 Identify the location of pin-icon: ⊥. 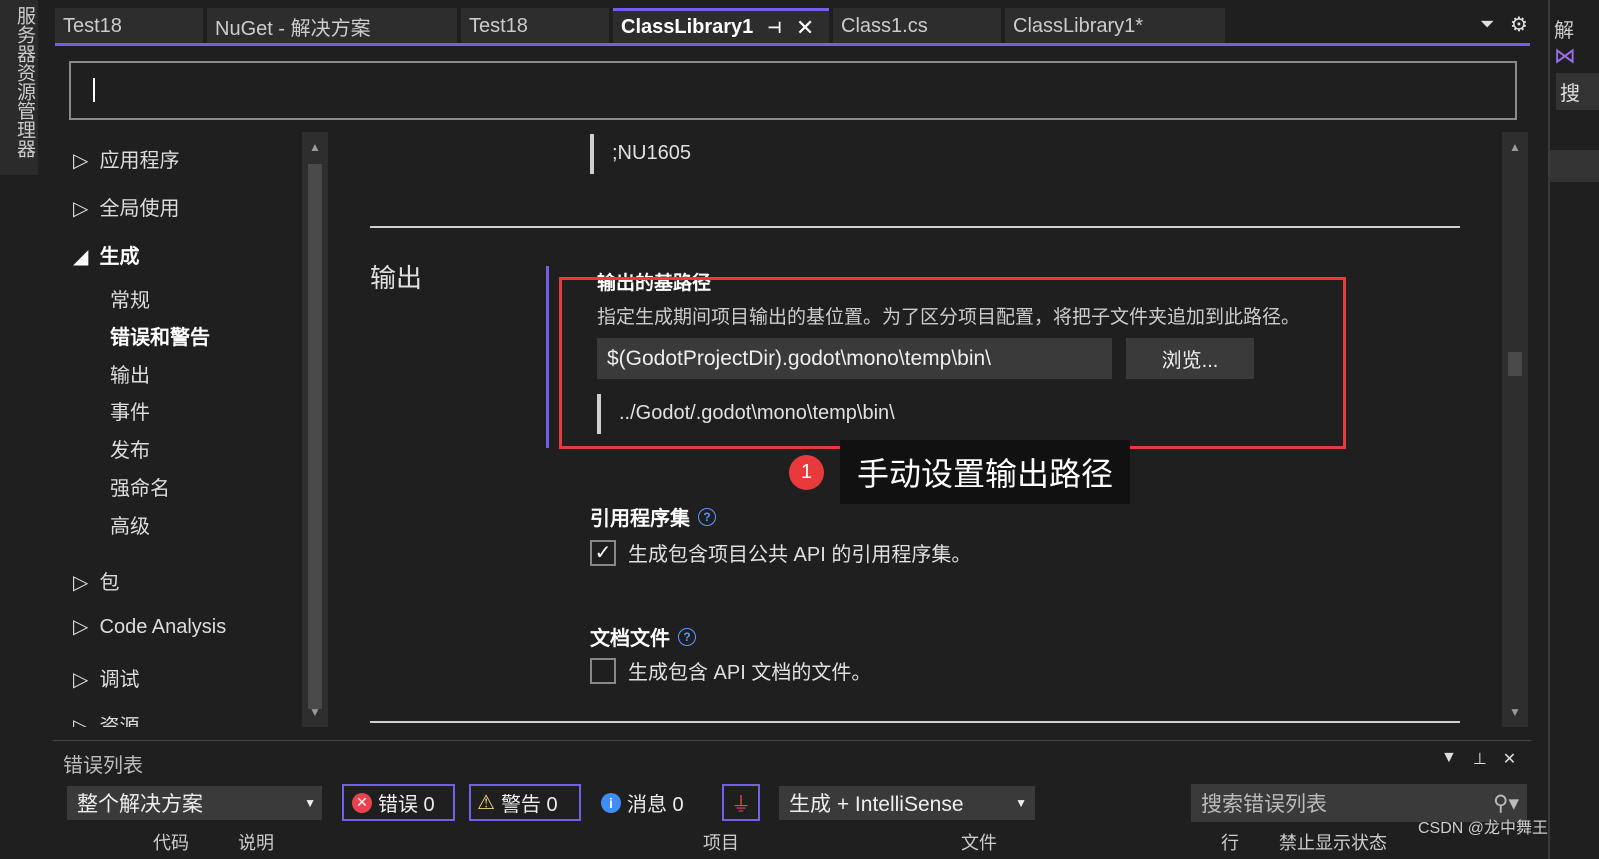
(1480, 759).